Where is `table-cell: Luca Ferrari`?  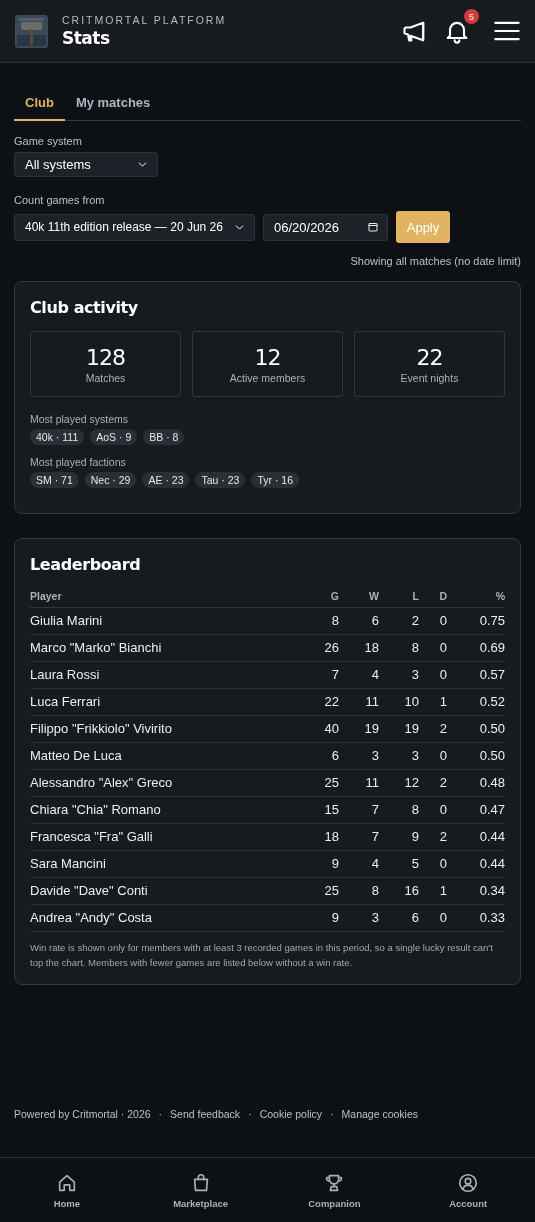 table-cell: Luca Ferrari is located at coordinates (169, 702).